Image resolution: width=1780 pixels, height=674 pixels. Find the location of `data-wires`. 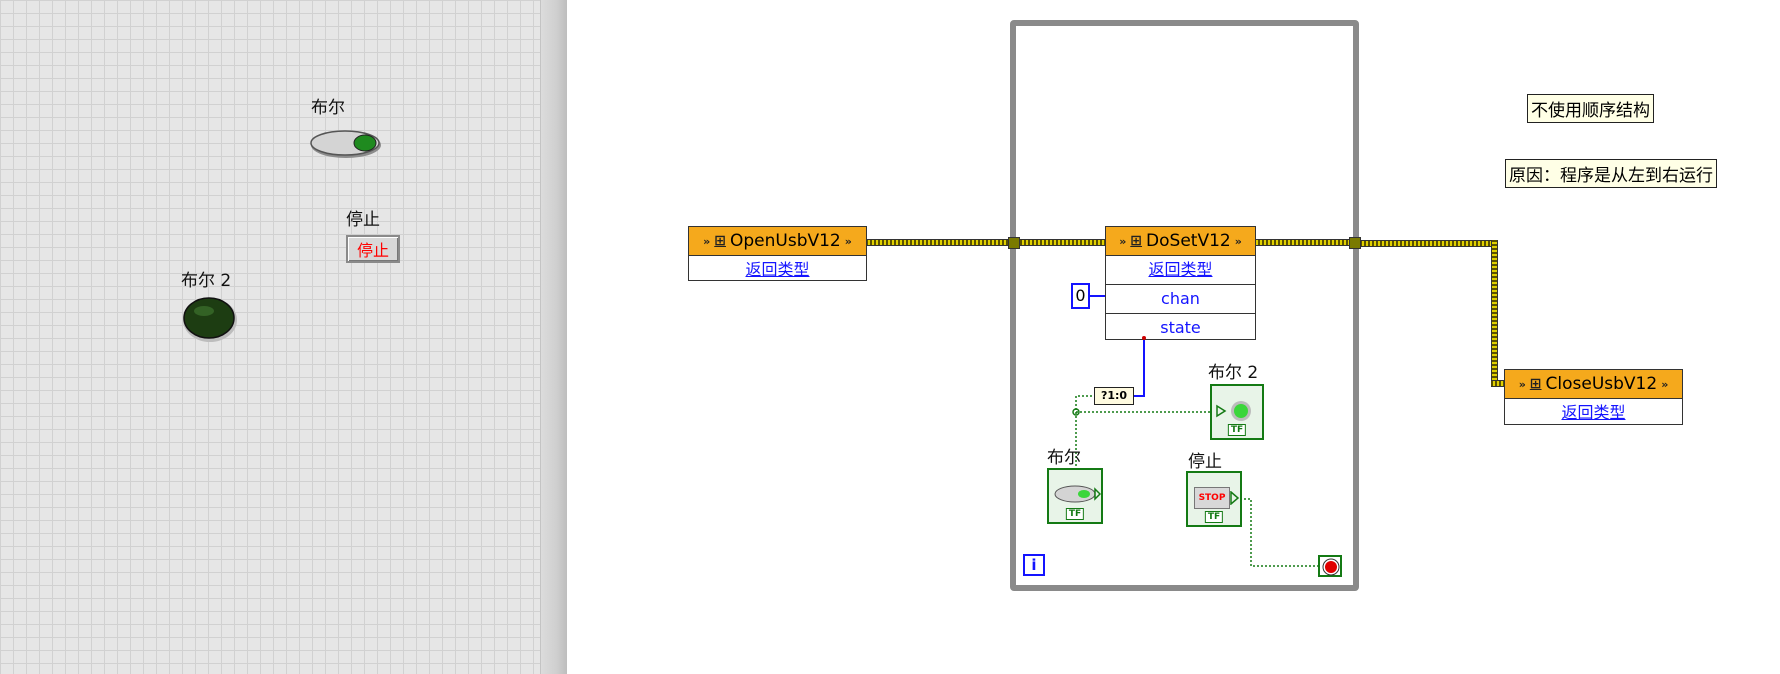

data-wires is located at coordinates (1194, 451).